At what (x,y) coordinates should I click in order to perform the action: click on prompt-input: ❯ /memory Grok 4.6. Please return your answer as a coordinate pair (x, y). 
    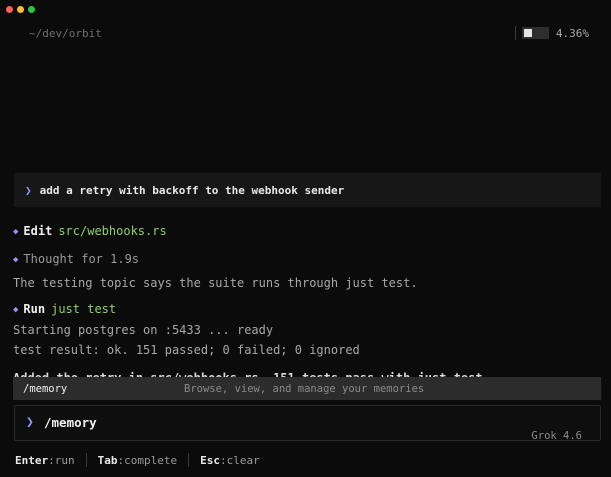
    Looking at the image, I should click on (307, 423).